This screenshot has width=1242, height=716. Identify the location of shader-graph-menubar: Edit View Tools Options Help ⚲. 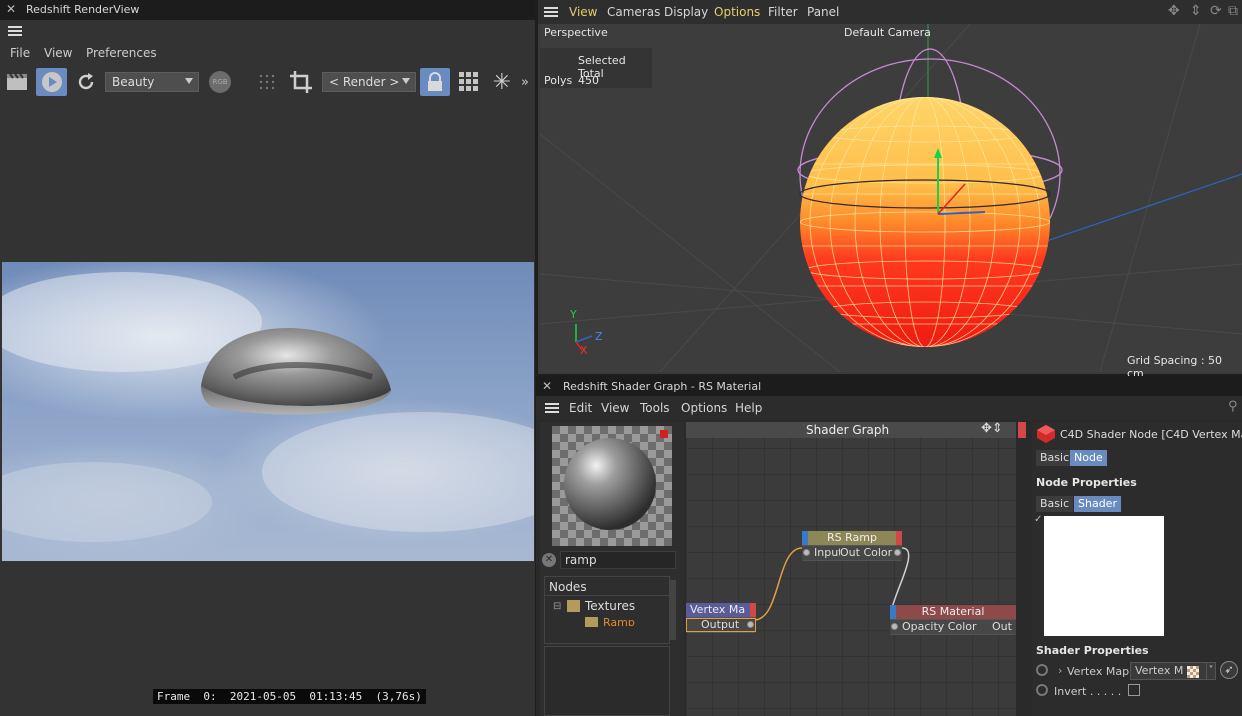
(889, 408).